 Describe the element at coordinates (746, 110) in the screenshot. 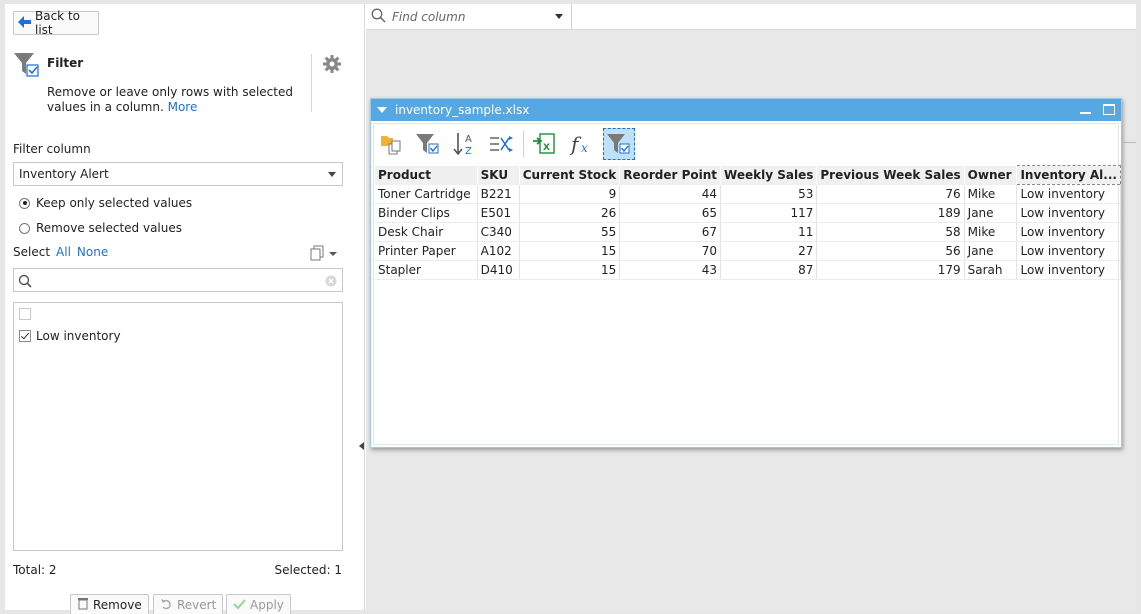

I see `node-header: inventory_sample.xlsx` at that location.